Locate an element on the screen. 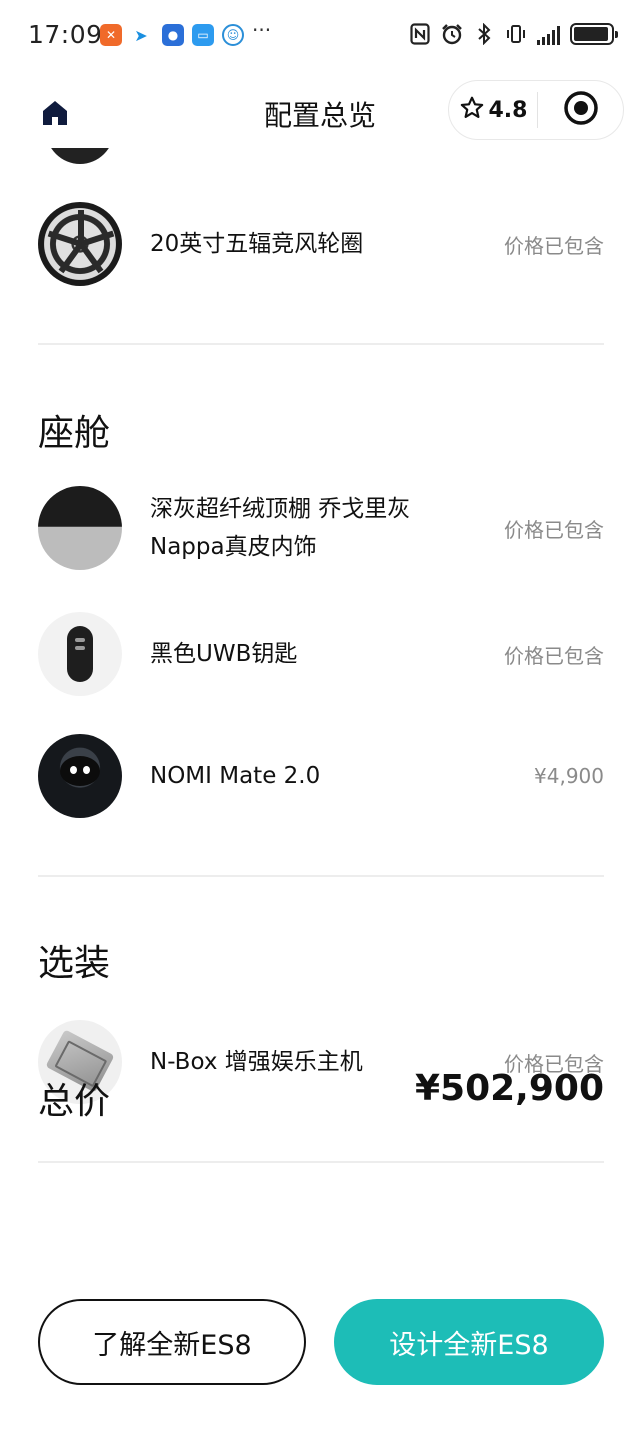 Image resolution: width=640 pixels, height=1446 pixels. vibrate-icon is located at coordinates (516, 34).